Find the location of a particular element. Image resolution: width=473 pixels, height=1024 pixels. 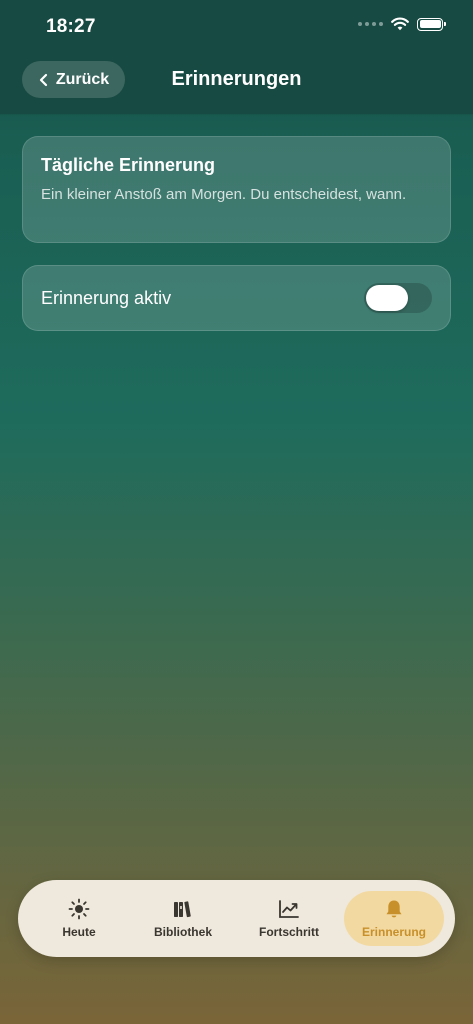

status-time: 18:27 is located at coordinates (71, 26).